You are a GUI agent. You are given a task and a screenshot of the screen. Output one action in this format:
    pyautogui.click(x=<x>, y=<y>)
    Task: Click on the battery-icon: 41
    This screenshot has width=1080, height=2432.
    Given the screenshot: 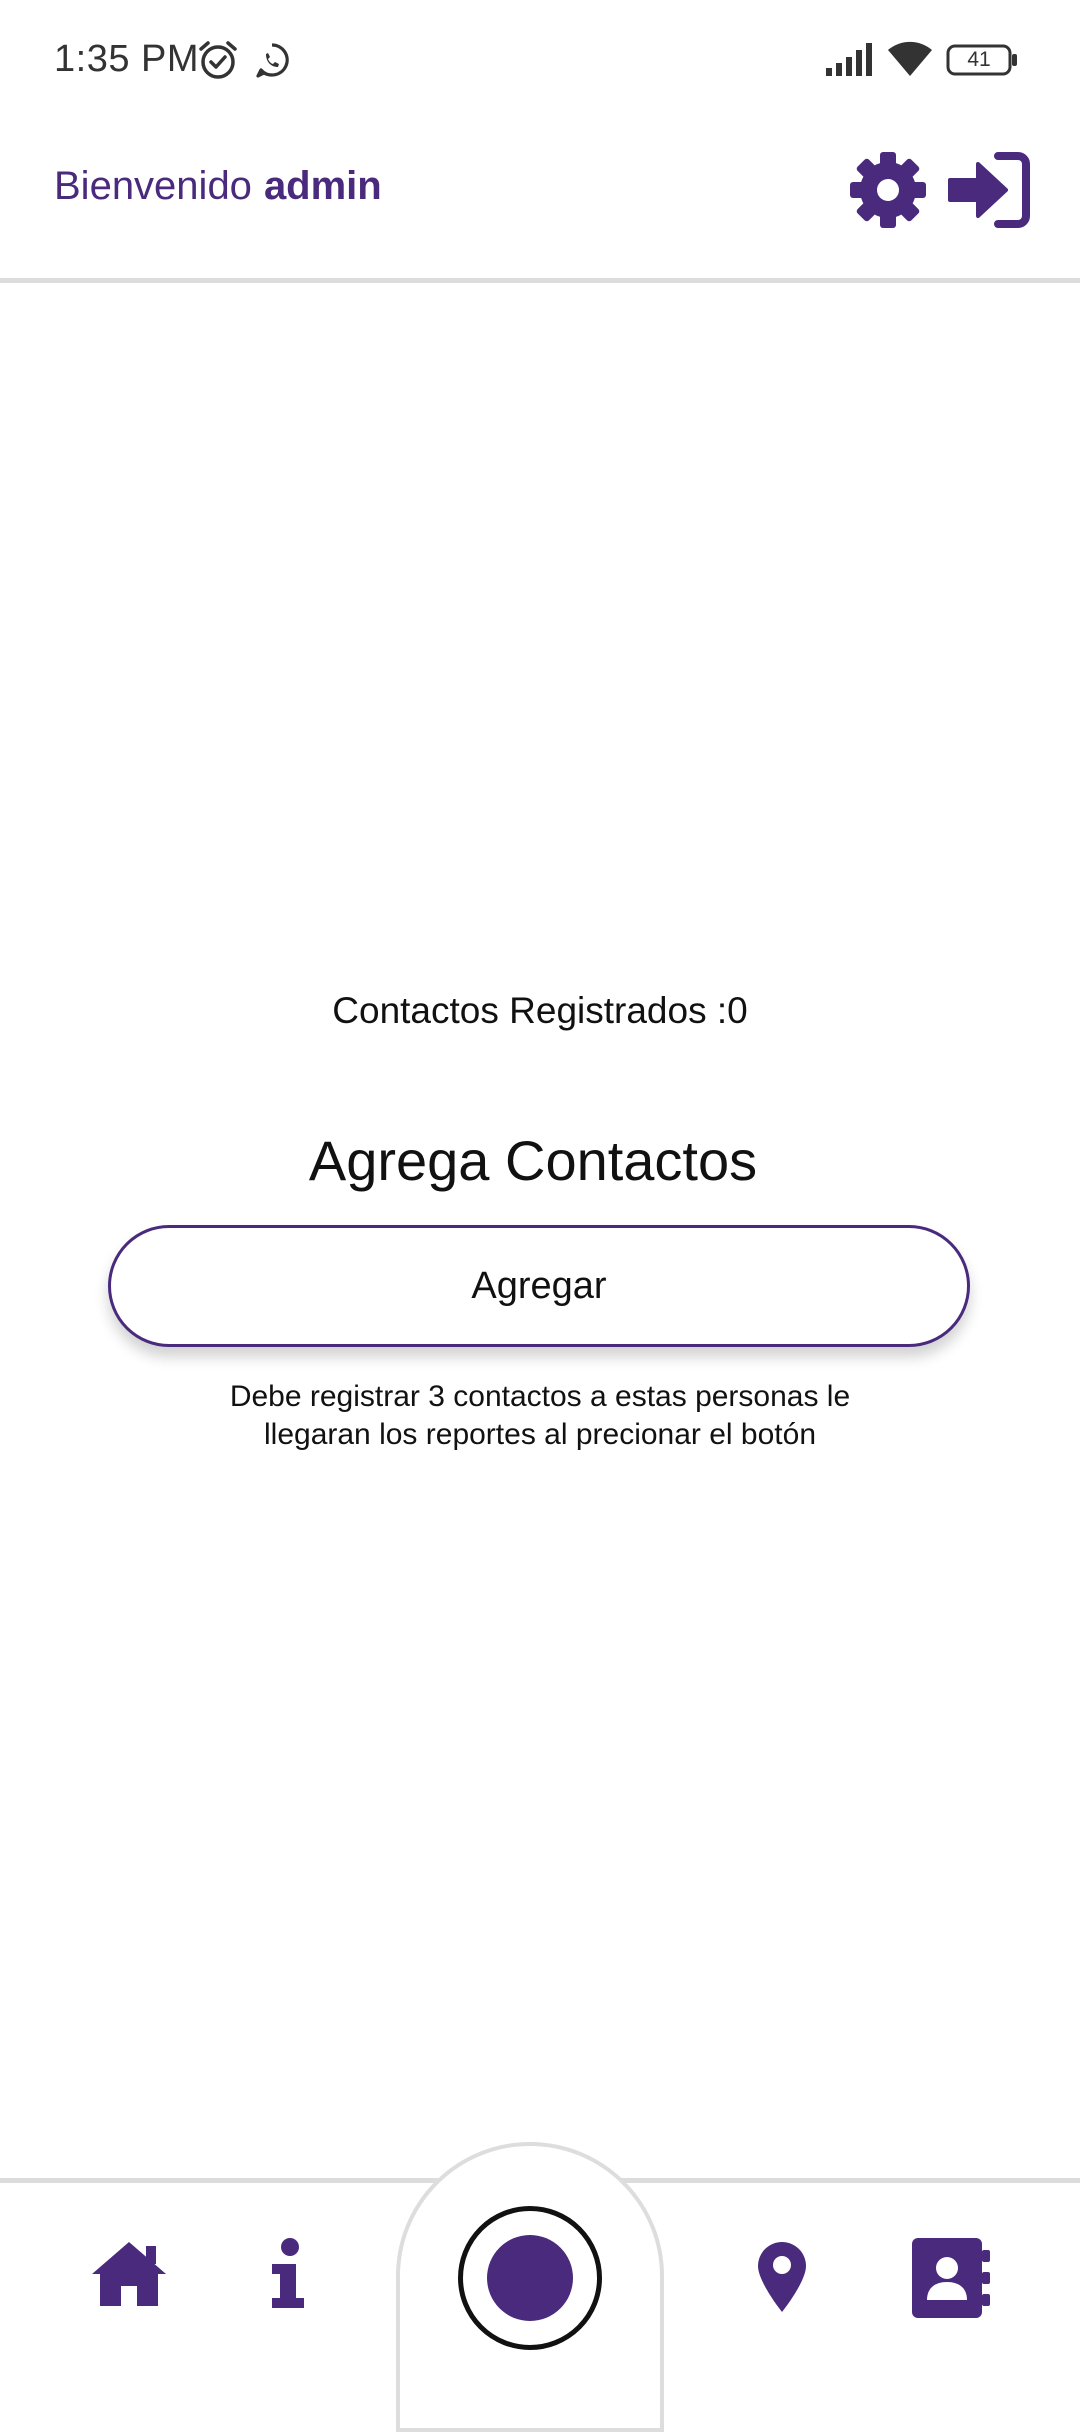 What is the action you would take?
    pyautogui.click(x=982, y=60)
    